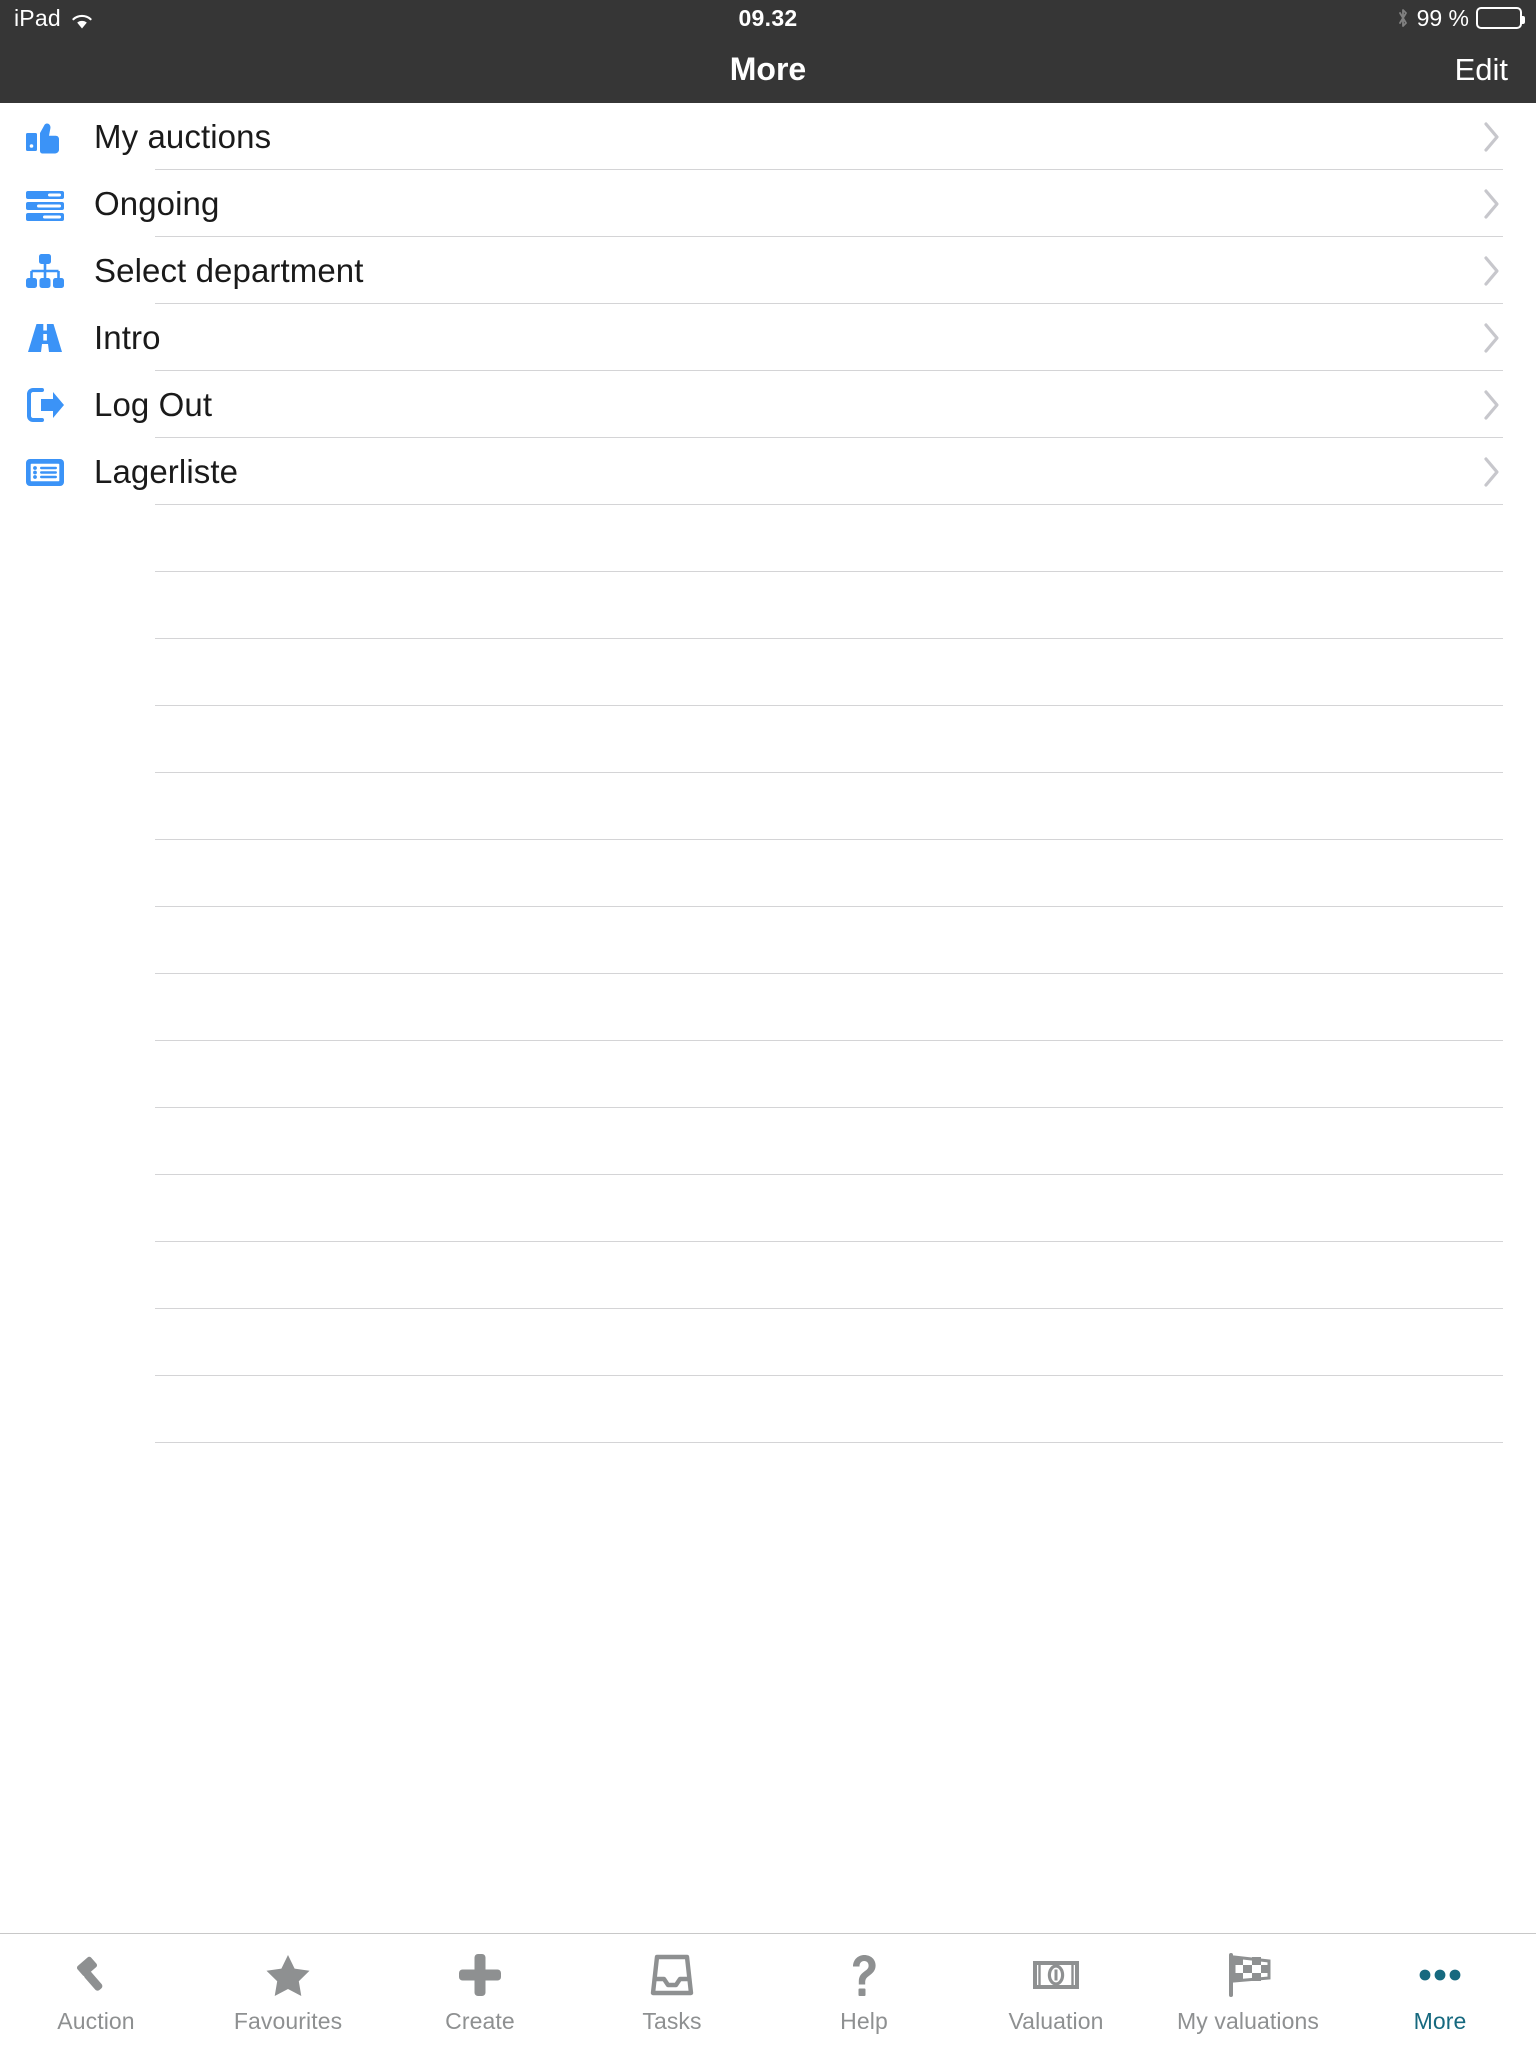  I want to click on list-item-log-out: Log Out, so click(768, 404).